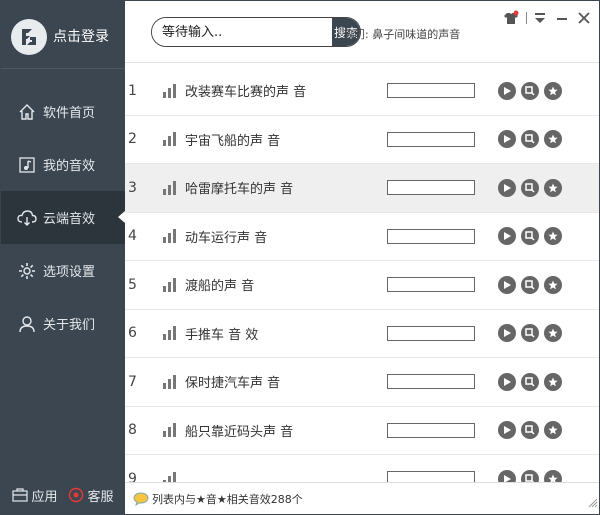  What do you see at coordinates (27, 324) in the screenshot?
I see `user-icon` at bounding box center [27, 324].